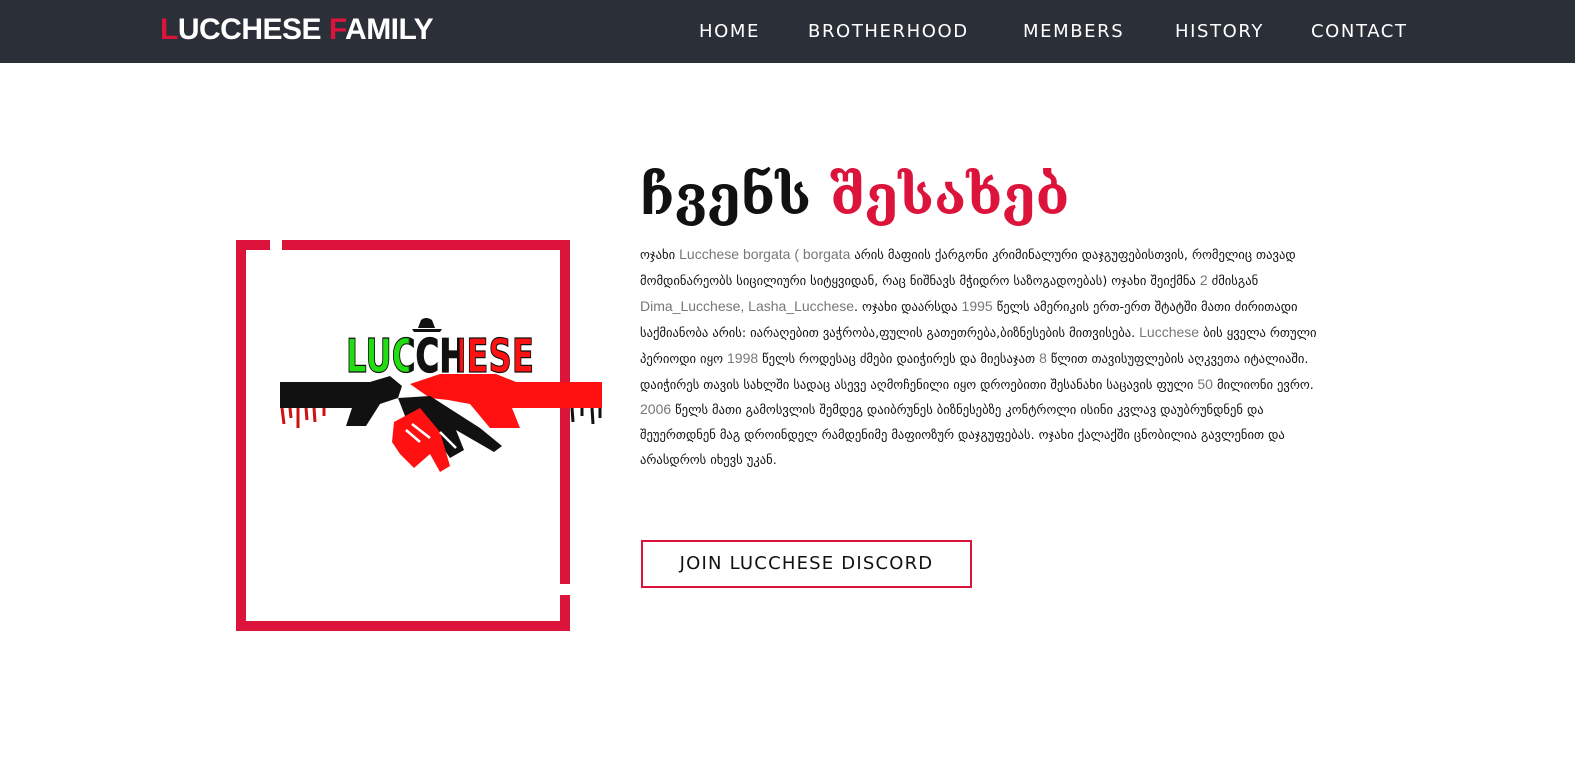  Describe the element at coordinates (950, 195) in the screenshot. I see `heading-accent-word: შესახებ` at that location.